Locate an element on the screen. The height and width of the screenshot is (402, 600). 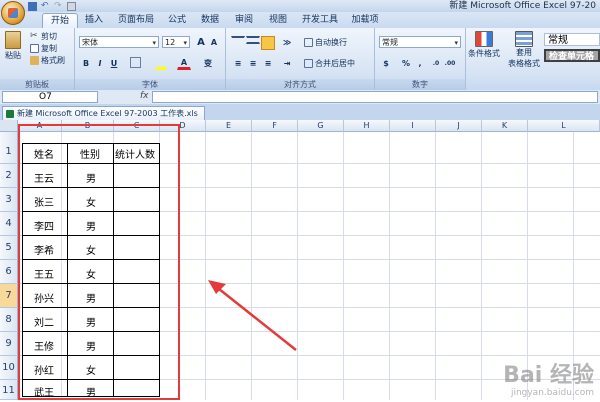
grow-font-button: A is located at coordinates (201, 43).